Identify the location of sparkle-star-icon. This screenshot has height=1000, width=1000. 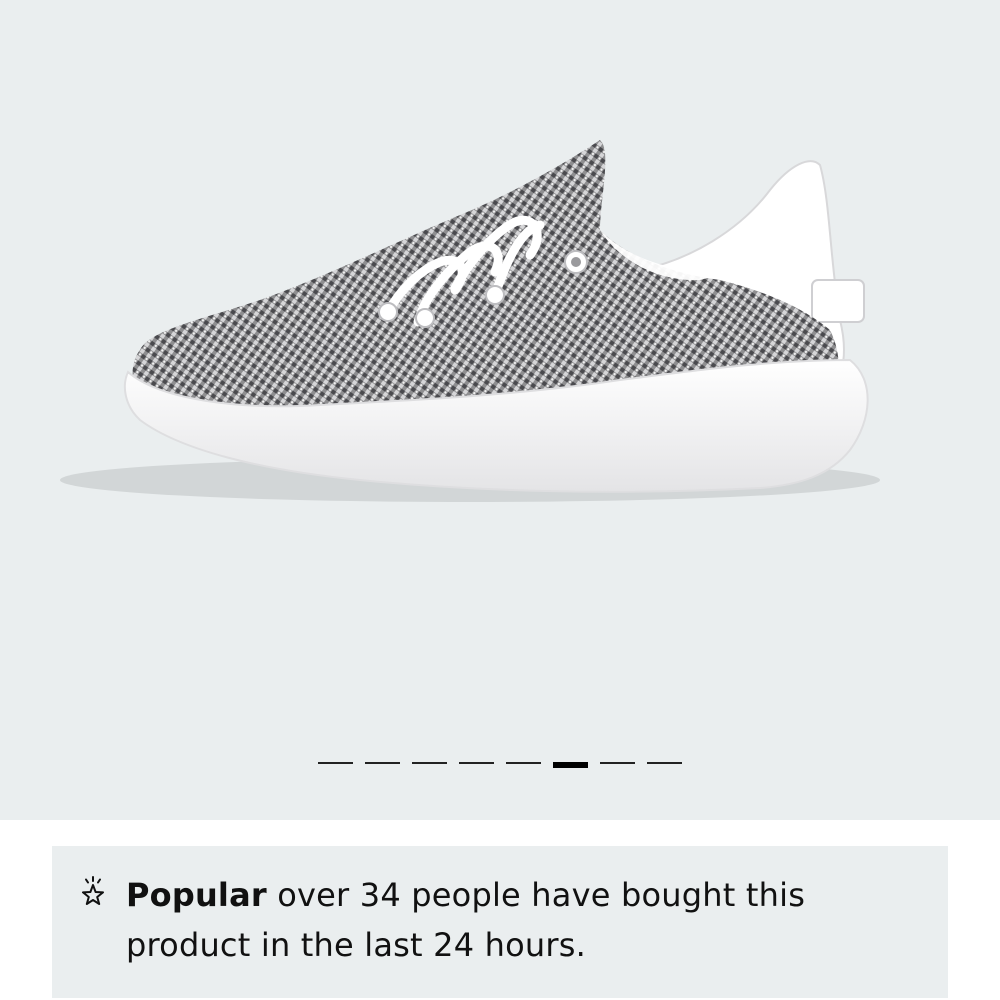
(93, 890).